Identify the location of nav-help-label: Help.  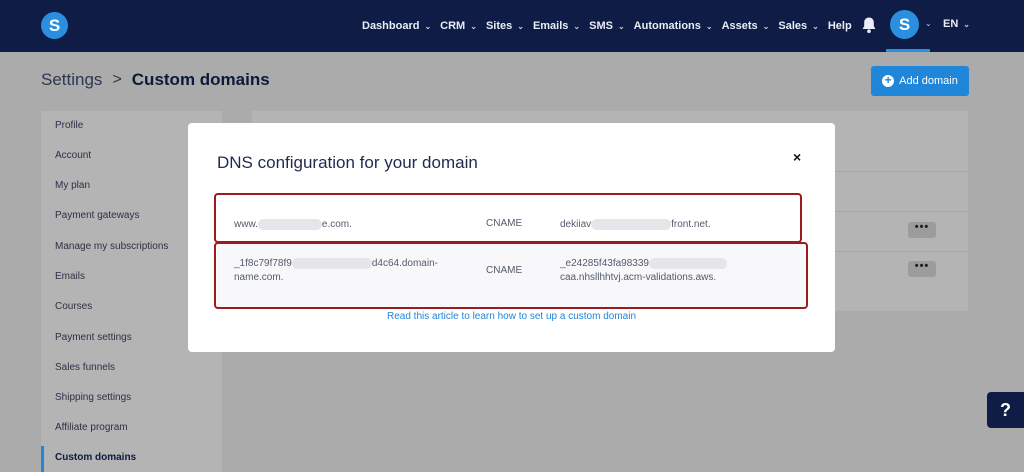
(839, 26).